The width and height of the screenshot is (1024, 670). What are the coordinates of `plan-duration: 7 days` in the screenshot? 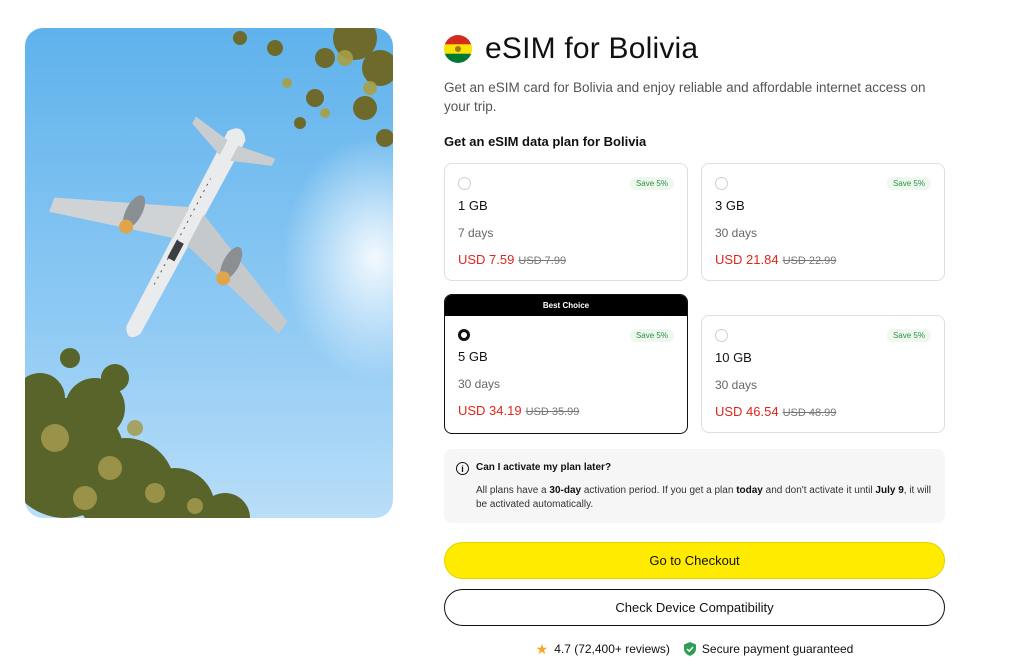 It's located at (476, 233).